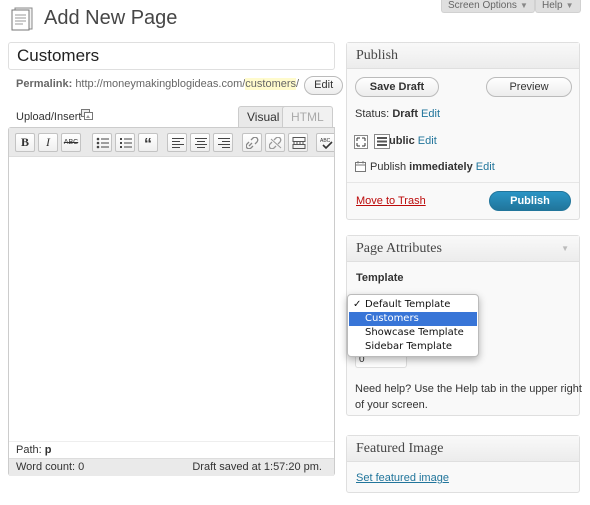 The width and height of the screenshot is (590, 505). What do you see at coordinates (171, 449) in the screenshot?
I see `path-bar: Path: p` at bounding box center [171, 449].